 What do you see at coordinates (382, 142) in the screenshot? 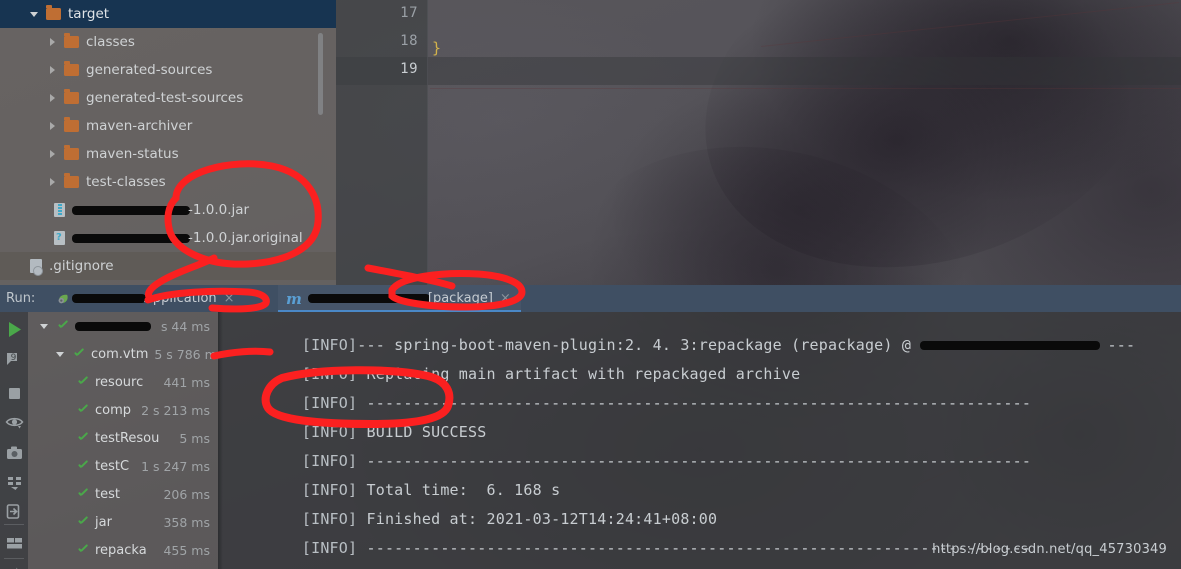
I see `editor-gutter: 17 18 19` at bounding box center [382, 142].